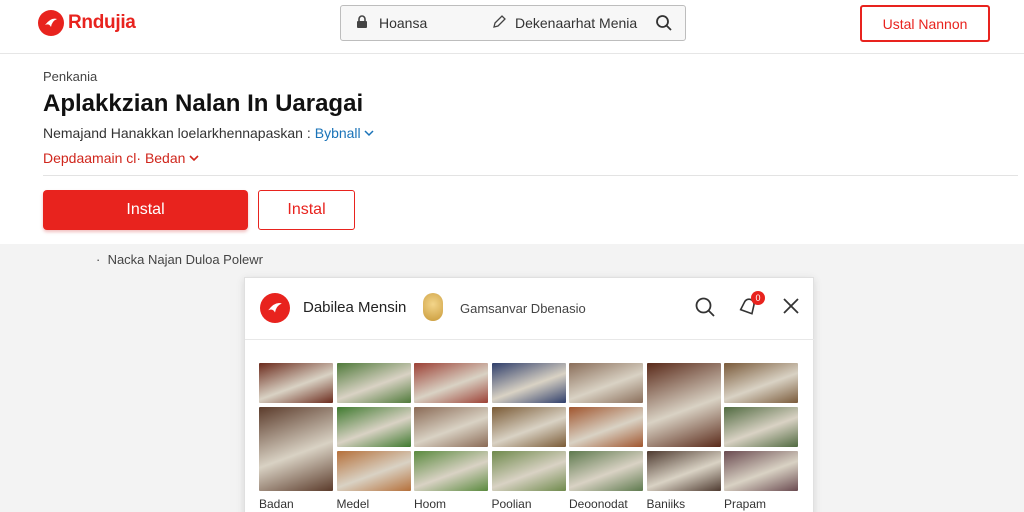 This screenshot has width=1024, height=512. I want to click on app-logo-icon, so click(275, 308).